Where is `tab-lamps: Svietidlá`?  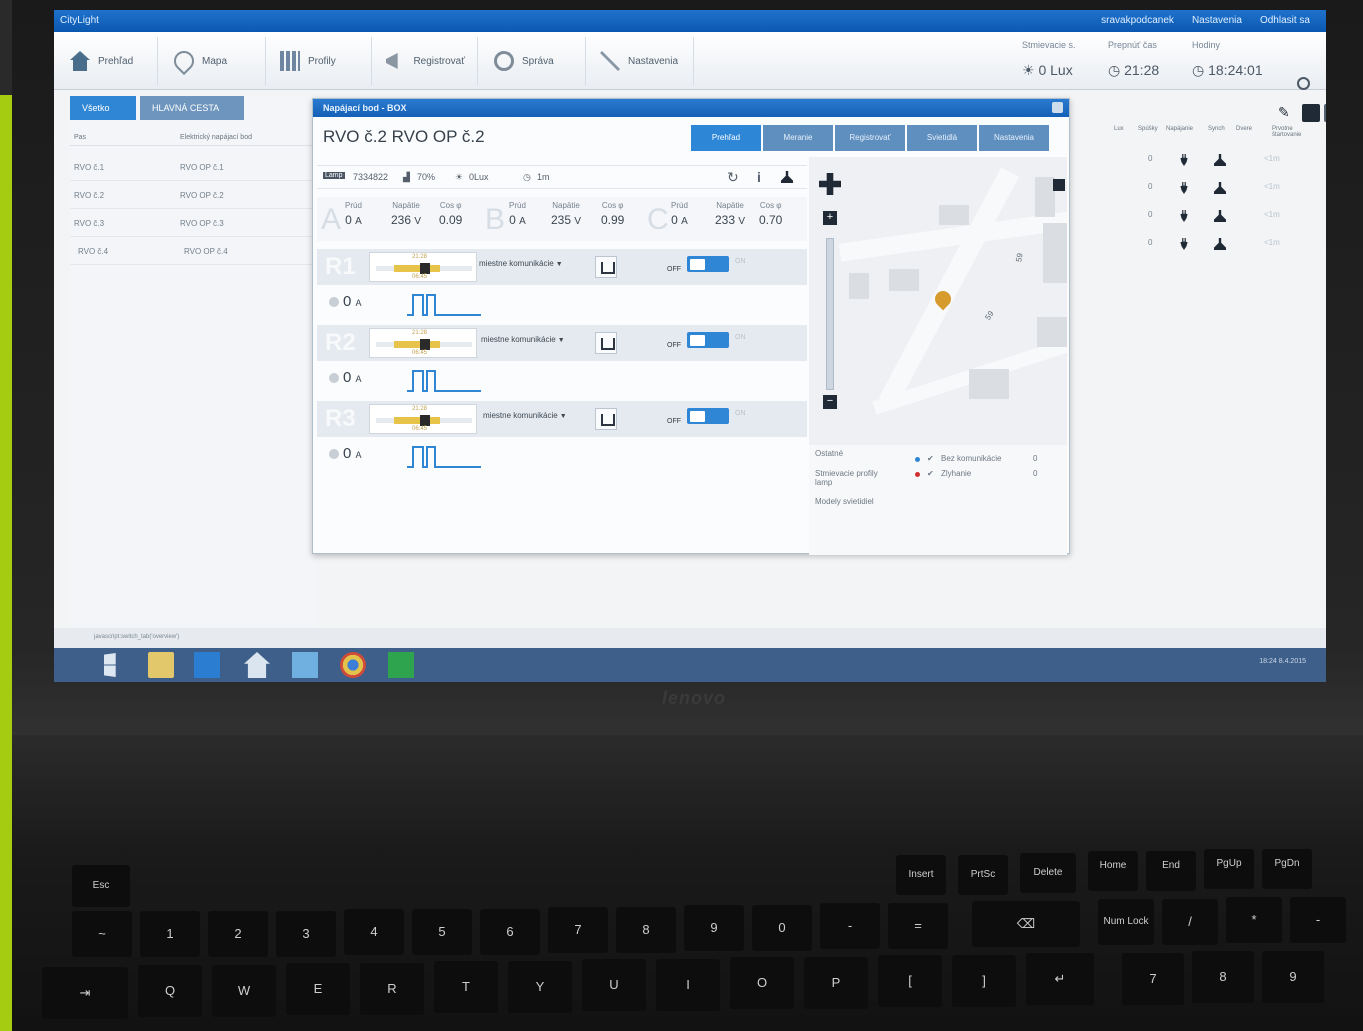 tab-lamps: Svietidlá is located at coordinates (942, 138).